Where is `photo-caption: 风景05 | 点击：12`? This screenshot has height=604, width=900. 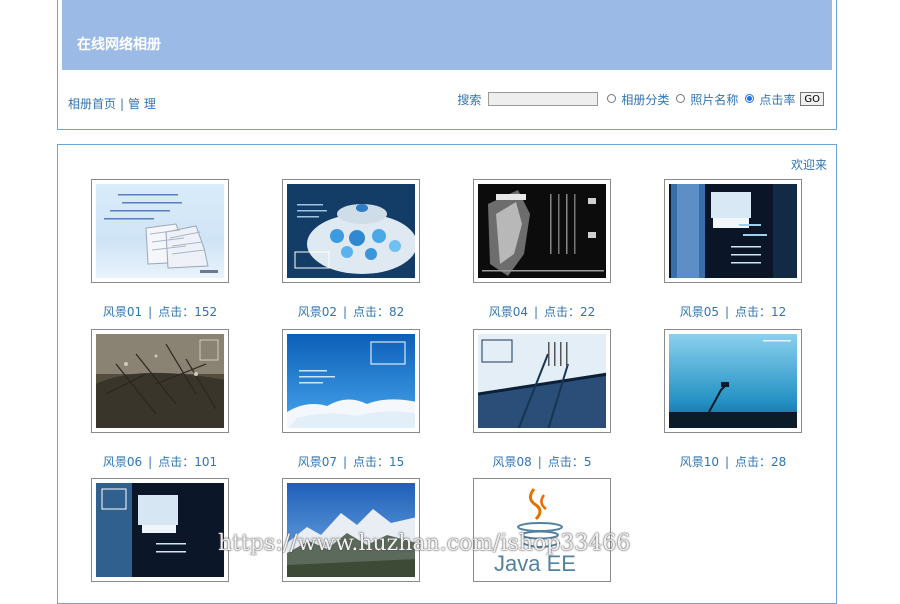
photo-caption: 风景05 | 点击：12 is located at coordinates (733, 311).